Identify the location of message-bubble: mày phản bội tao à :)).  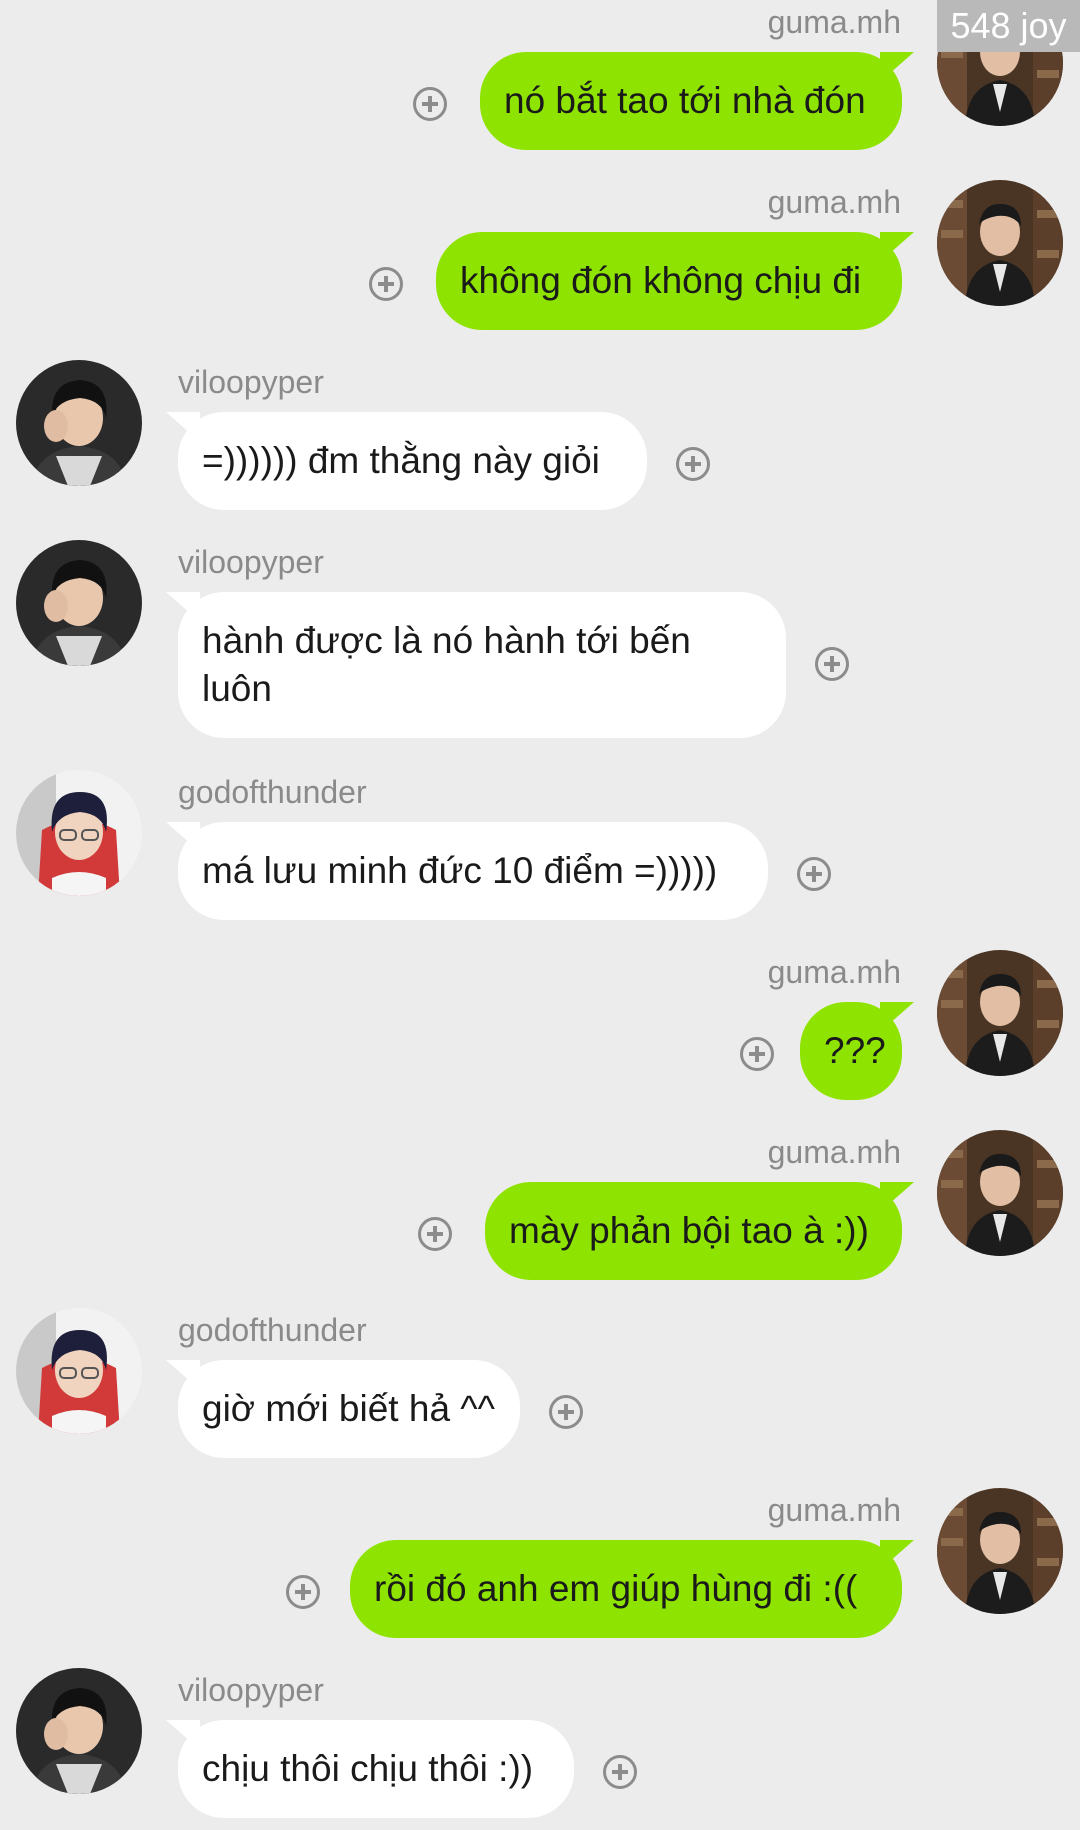
(693, 1231).